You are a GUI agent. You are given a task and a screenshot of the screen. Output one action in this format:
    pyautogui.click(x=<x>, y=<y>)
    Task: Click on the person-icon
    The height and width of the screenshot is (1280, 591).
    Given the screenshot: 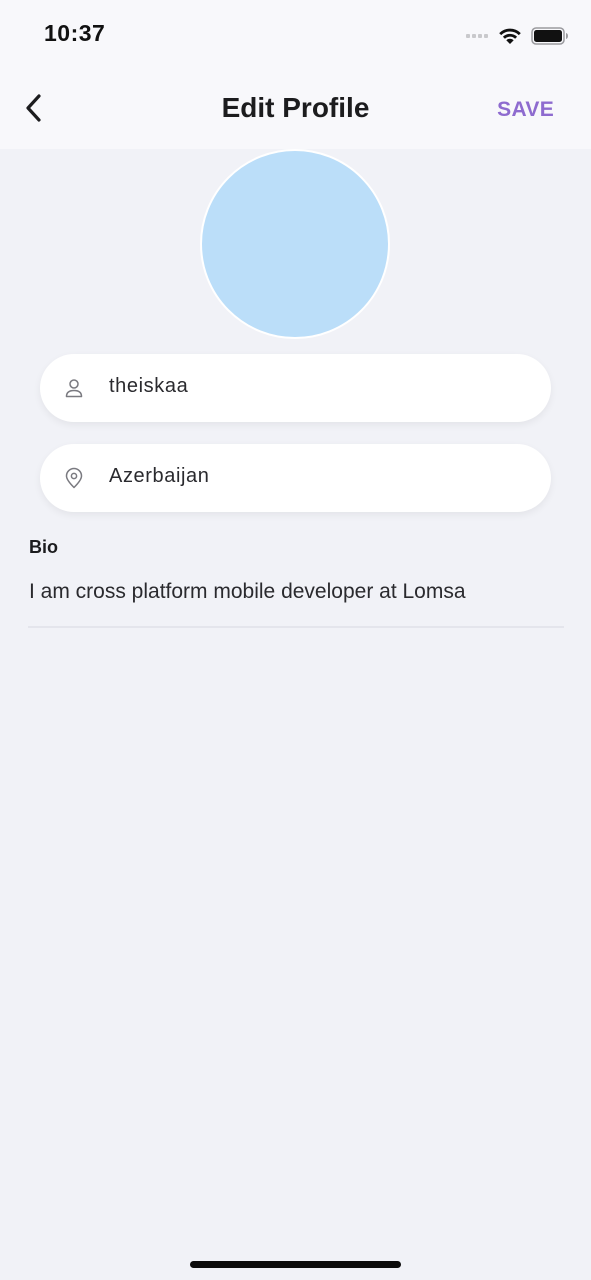 What is the action you would take?
    pyautogui.click(x=74, y=388)
    